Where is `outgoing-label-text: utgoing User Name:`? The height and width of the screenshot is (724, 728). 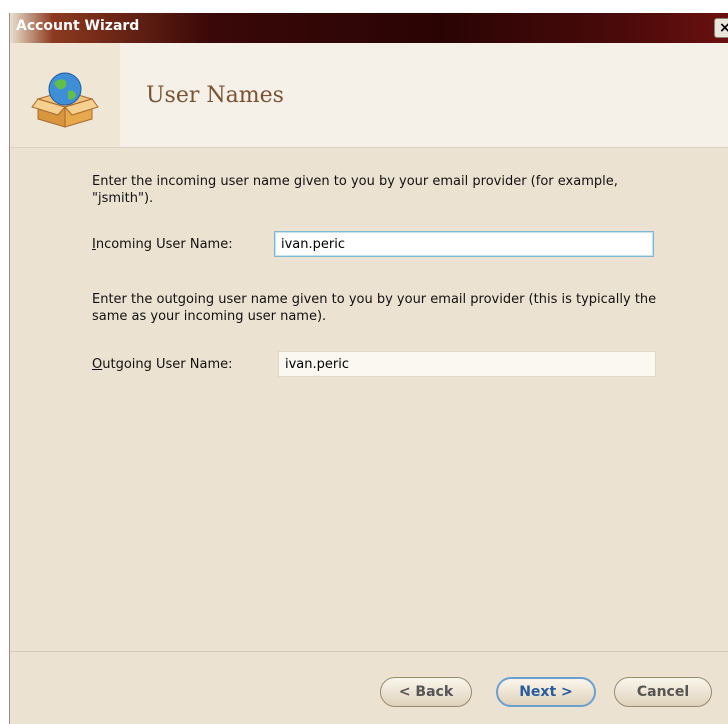 outgoing-label-text: utgoing User Name: is located at coordinates (167, 364).